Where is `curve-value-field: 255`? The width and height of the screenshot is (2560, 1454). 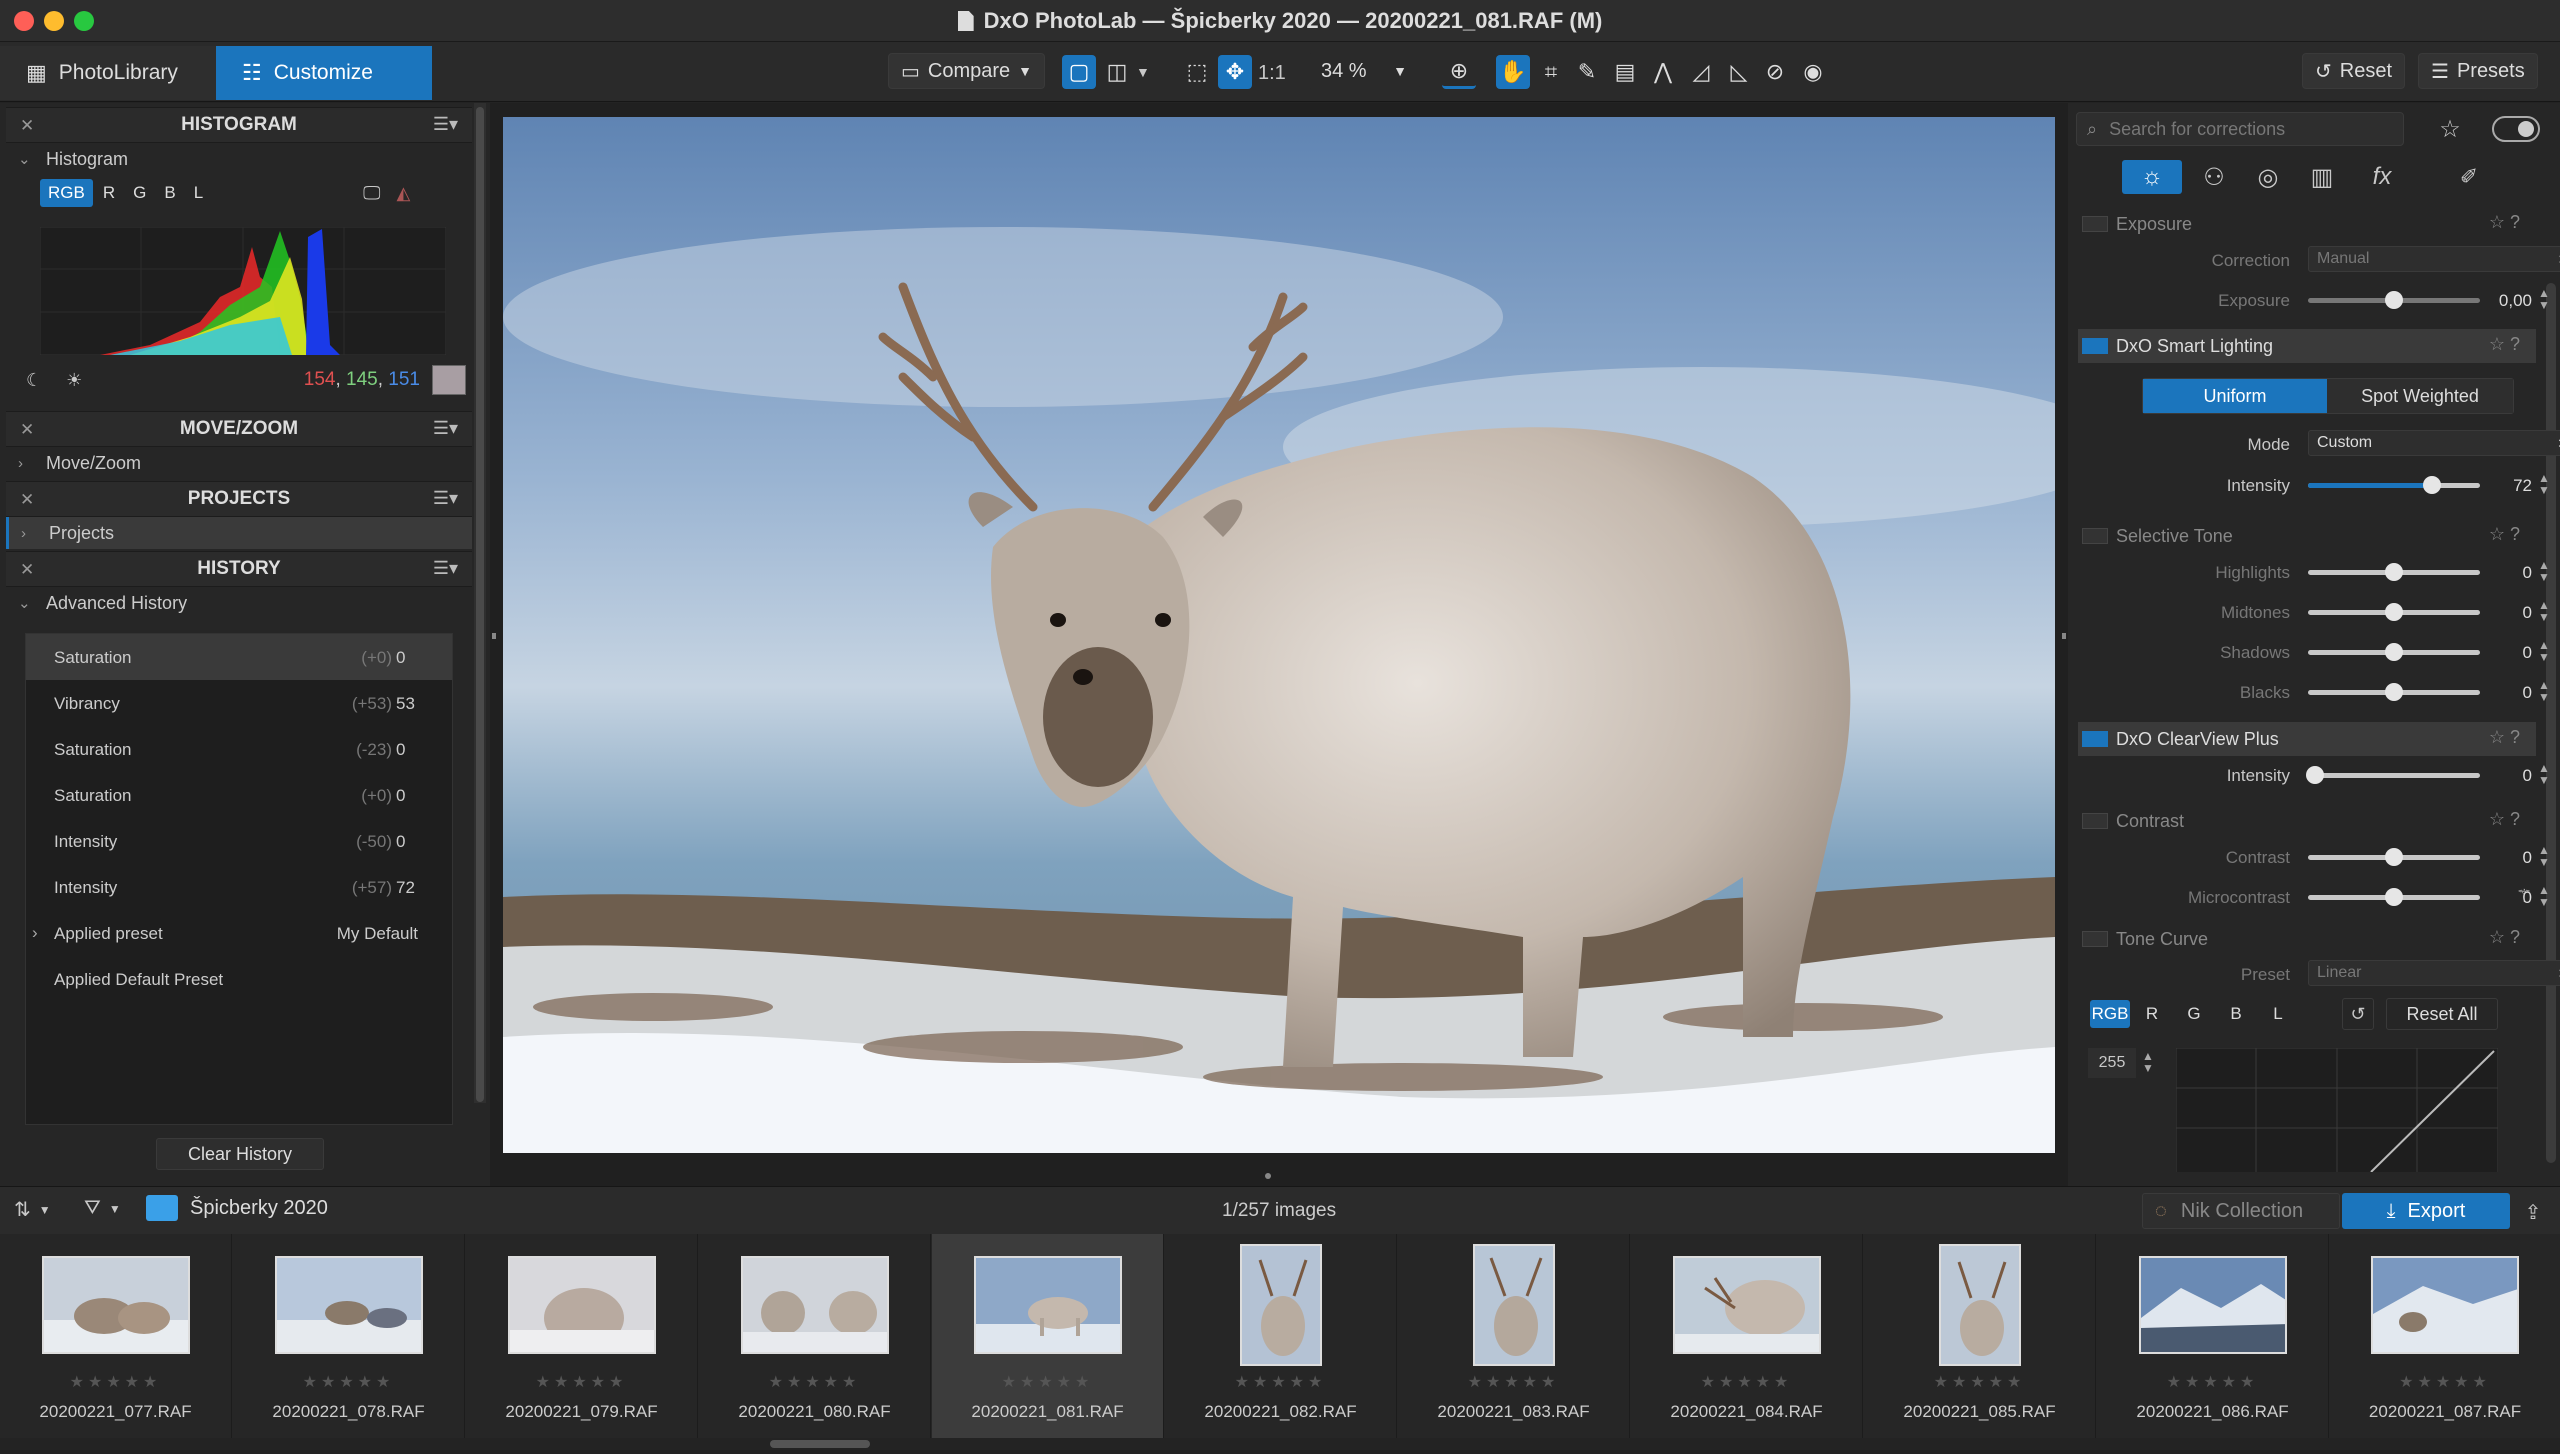 curve-value-field: 255 is located at coordinates (2112, 1063).